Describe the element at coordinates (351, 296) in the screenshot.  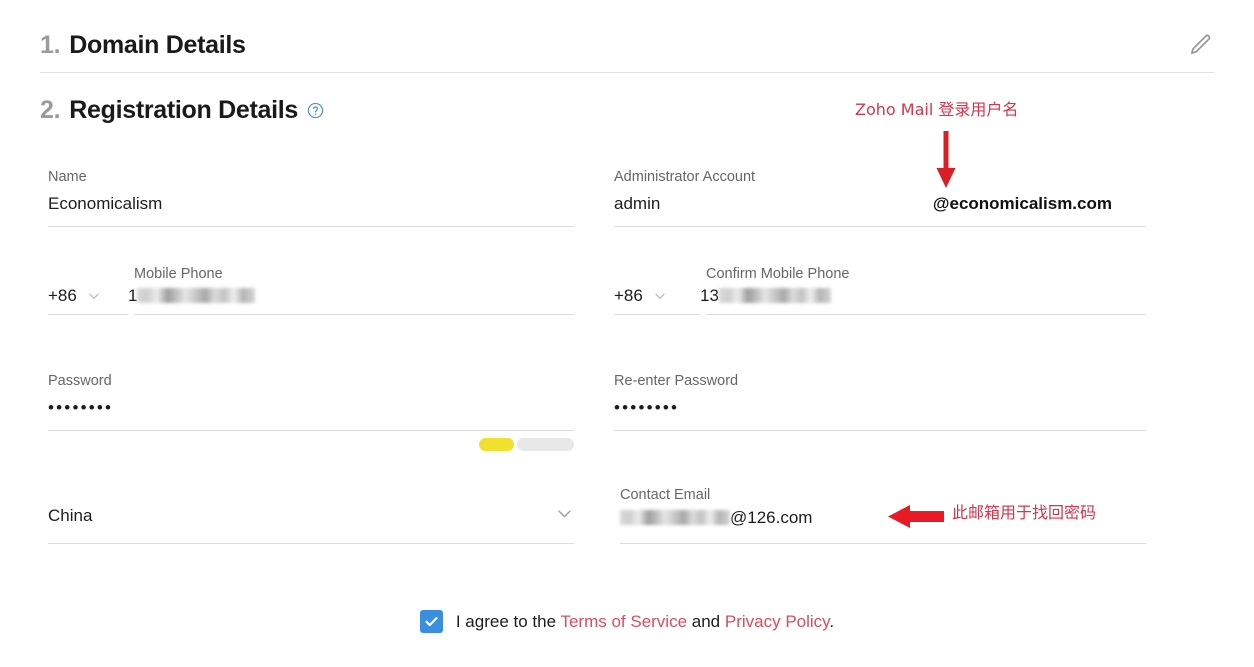
I see `mobile-phone-input: 1` at that location.